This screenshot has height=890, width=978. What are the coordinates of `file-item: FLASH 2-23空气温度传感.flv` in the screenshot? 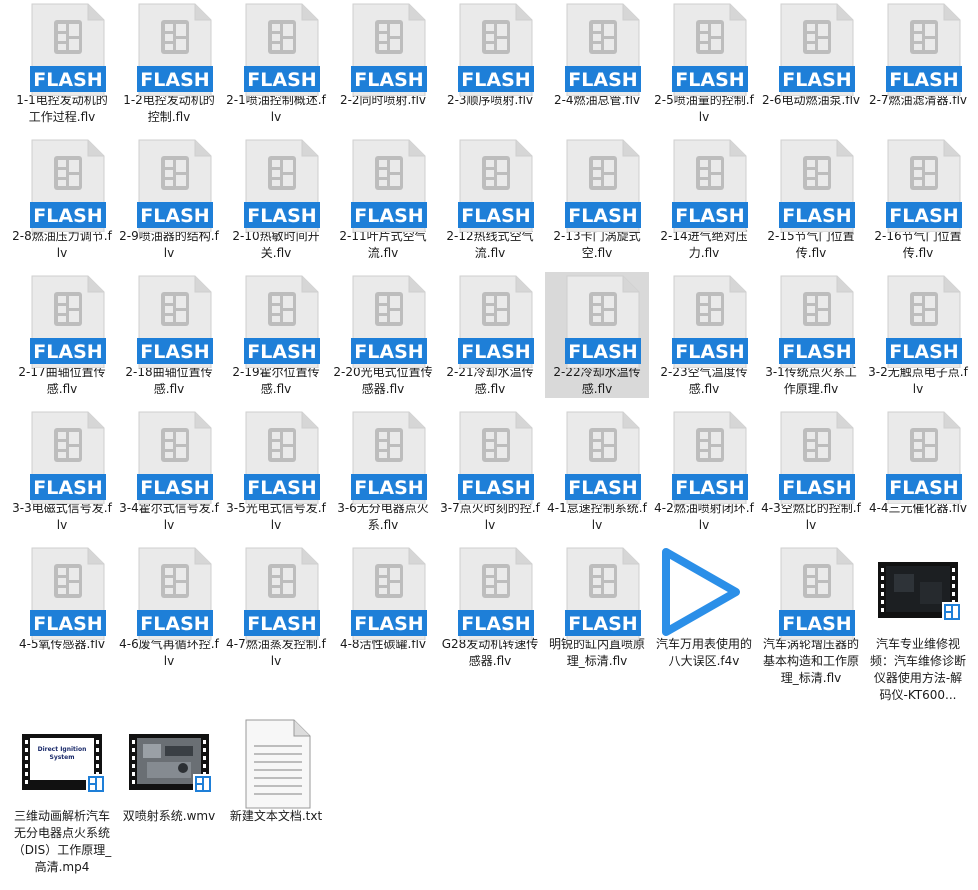 It's located at (704, 335).